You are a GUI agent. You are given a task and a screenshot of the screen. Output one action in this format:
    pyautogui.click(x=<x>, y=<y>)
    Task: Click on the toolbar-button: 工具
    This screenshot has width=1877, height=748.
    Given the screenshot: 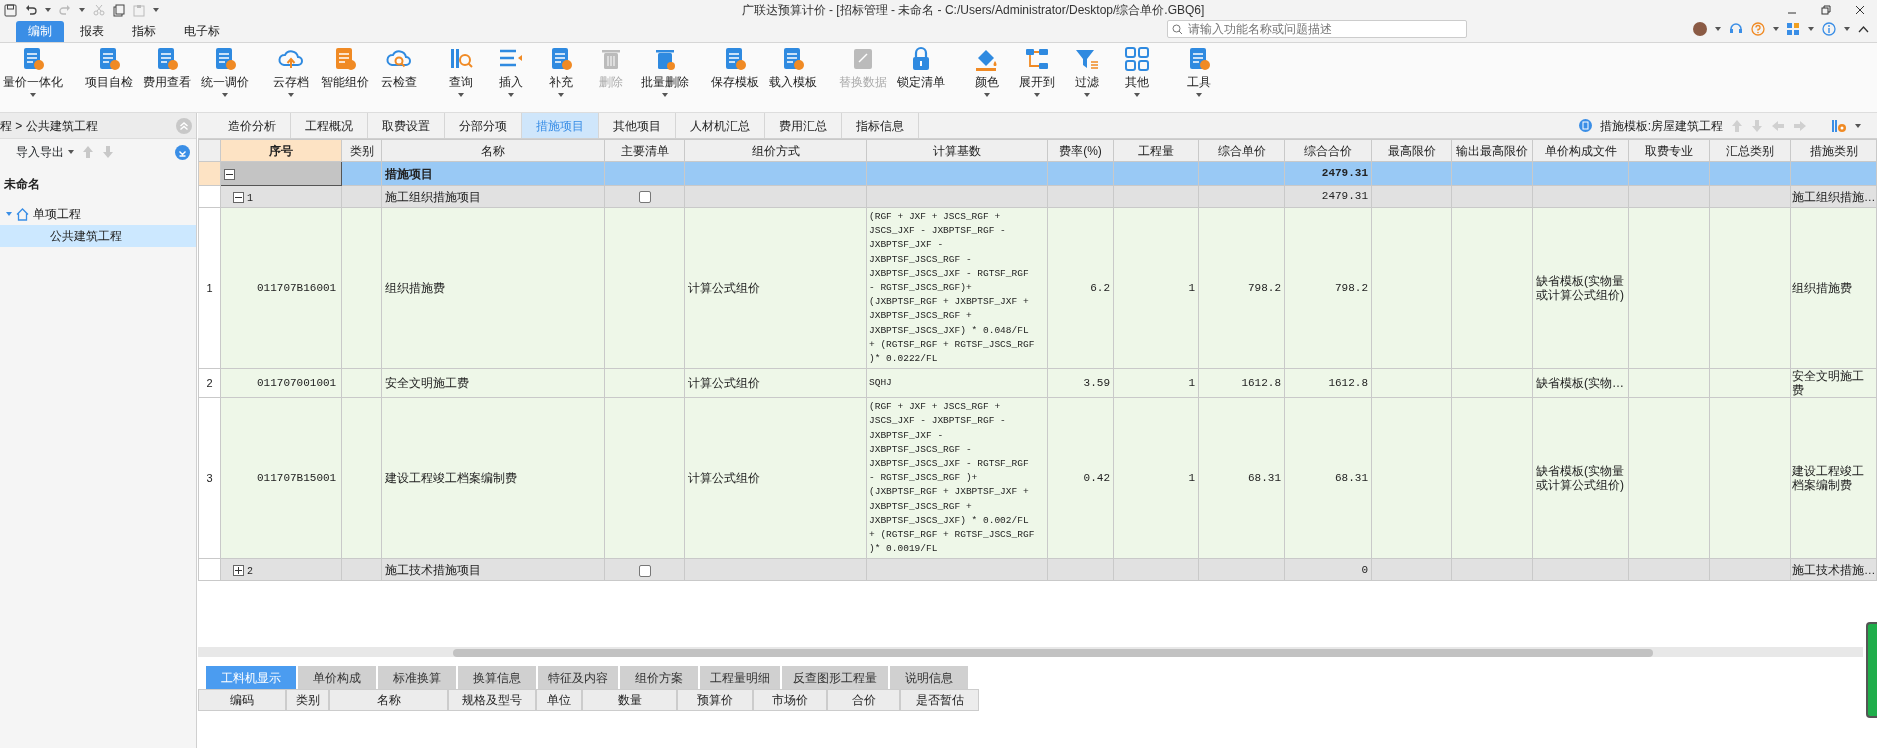 What is the action you would take?
    pyautogui.click(x=1199, y=71)
    